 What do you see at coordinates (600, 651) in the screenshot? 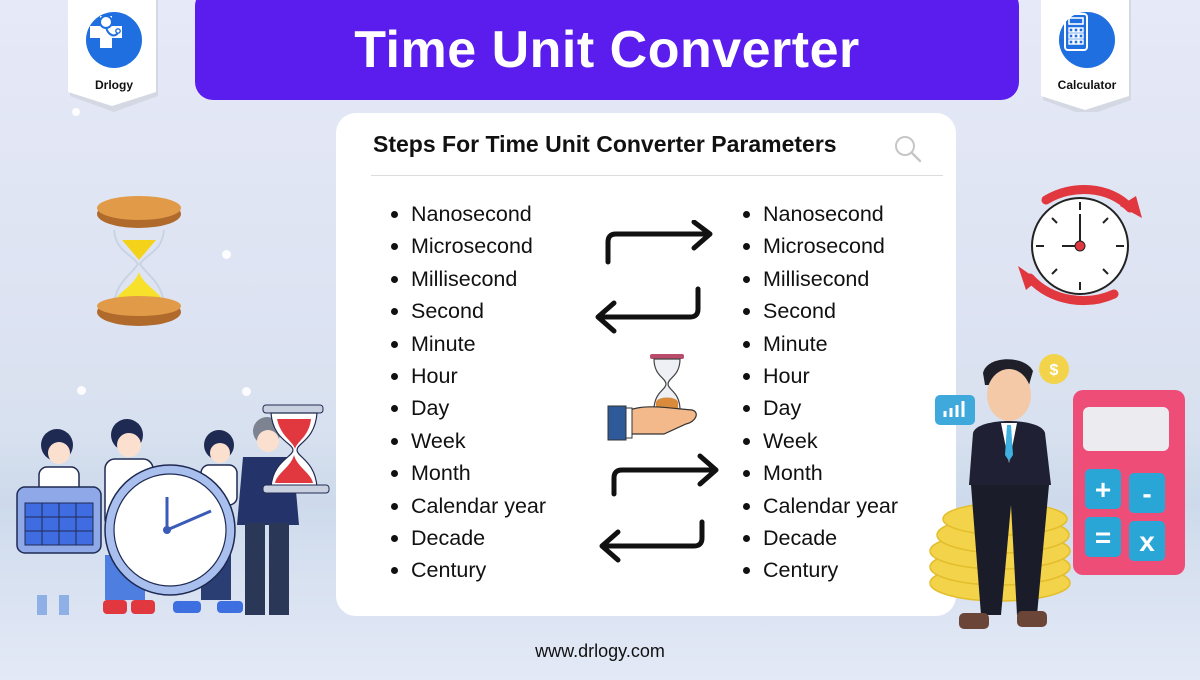
I see `footer-url-link: www.drlogy.com` at bounding box center [600, 651].